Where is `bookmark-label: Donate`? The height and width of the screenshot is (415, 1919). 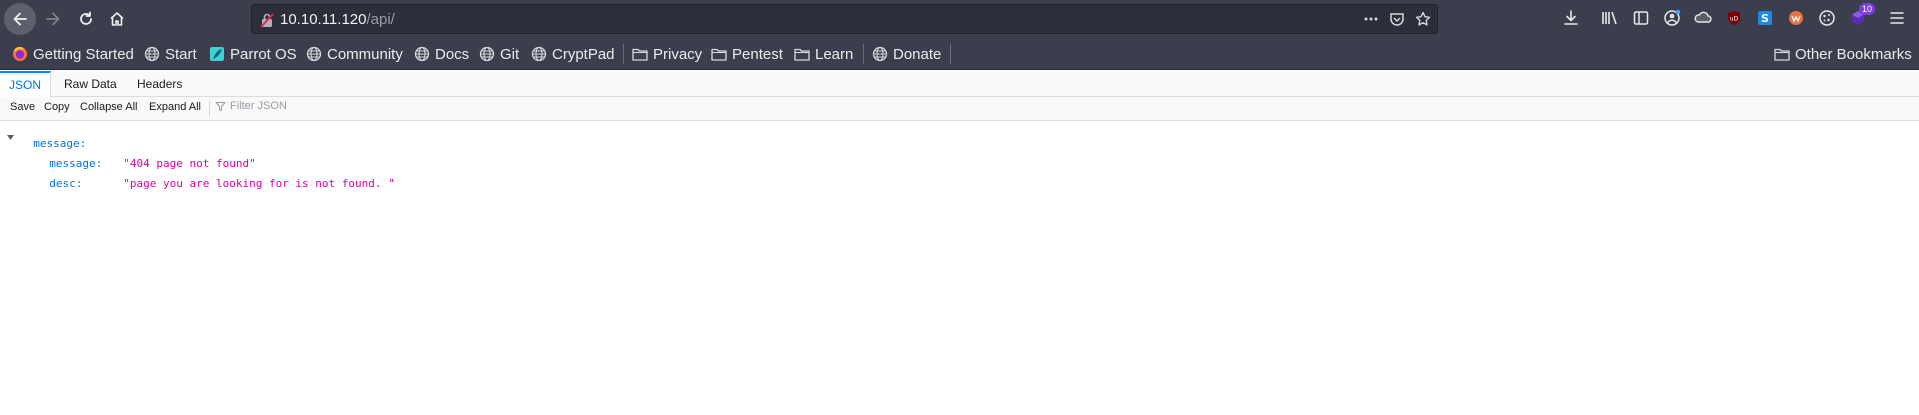
bookmark-label: Donate is located at coordinates (917, 54).